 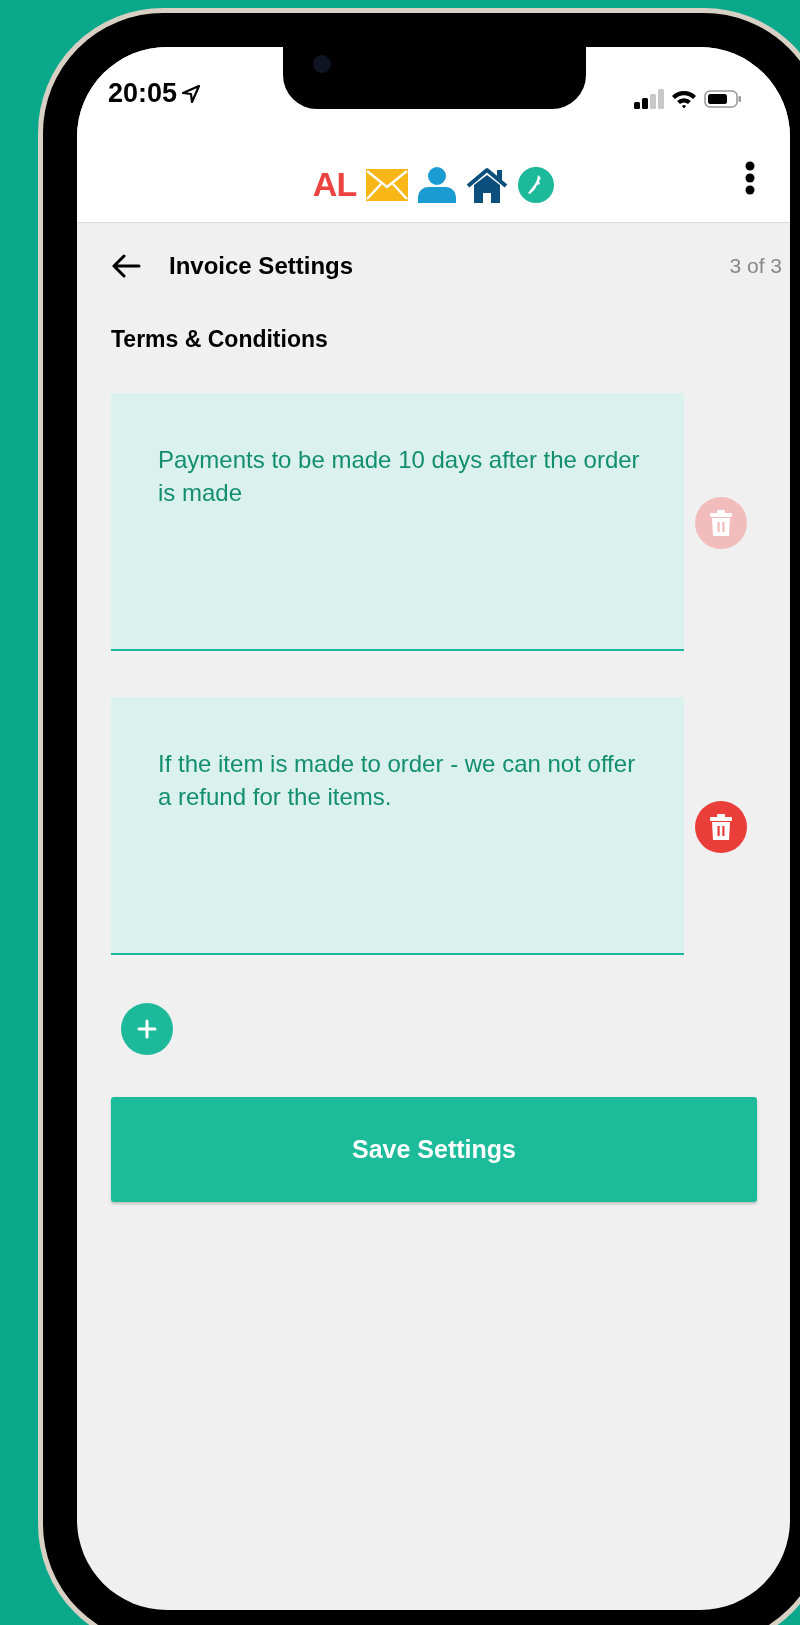 I want to click on signal-icon, so click(x=649, y=99).